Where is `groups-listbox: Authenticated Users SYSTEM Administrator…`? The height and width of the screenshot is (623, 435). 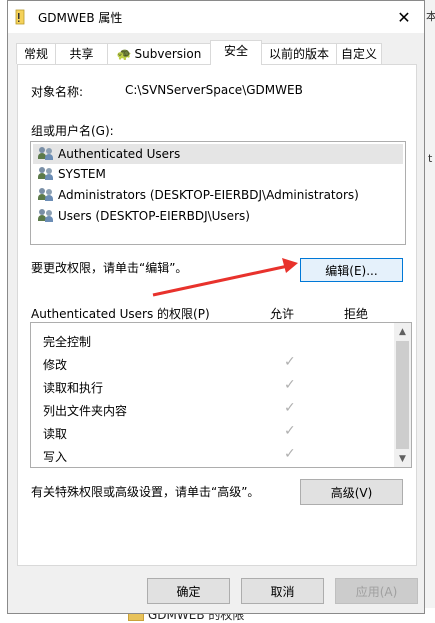
groups-listbox: Authenticated Users SYSTEM Administrator… is located at coordinates (218, 193).